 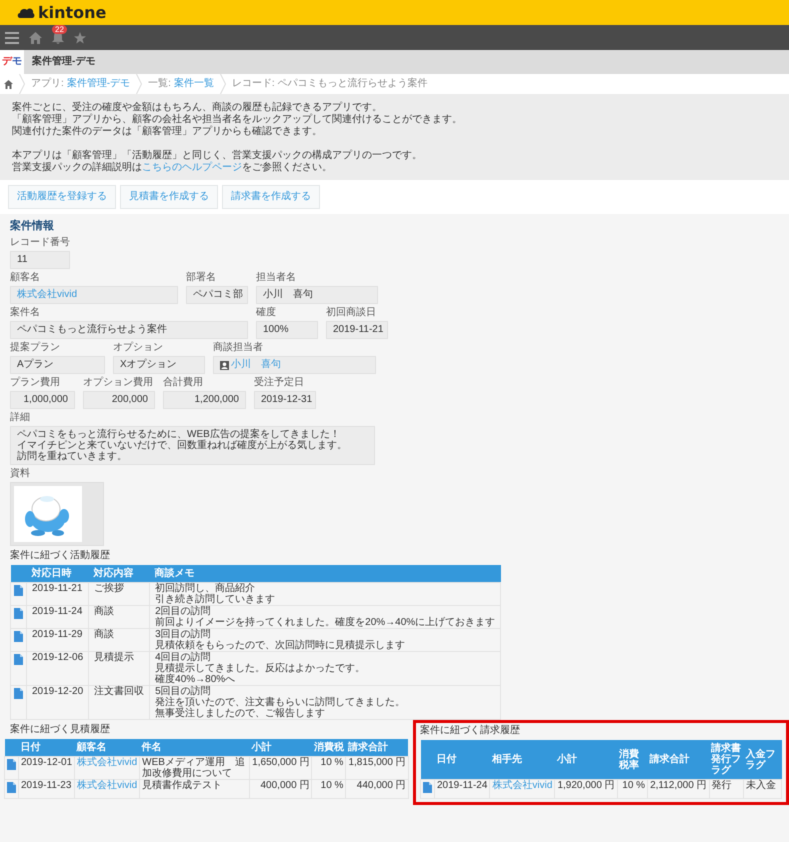 What do you see at coordinates (46, 789) in the screenshot?
I see `table-cell: 2019-11-23` at bounding box center [46, 789].